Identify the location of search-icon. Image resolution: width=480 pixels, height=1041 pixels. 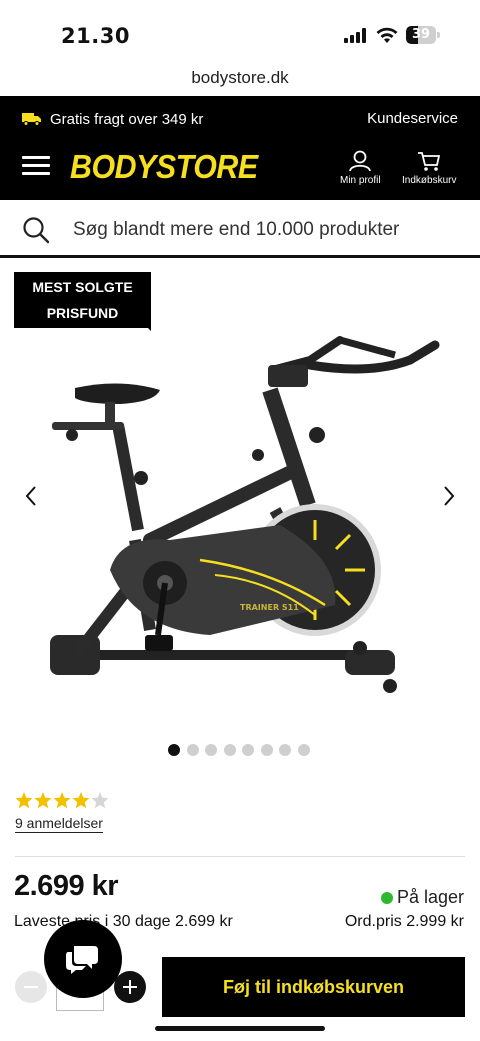
(36, 230).